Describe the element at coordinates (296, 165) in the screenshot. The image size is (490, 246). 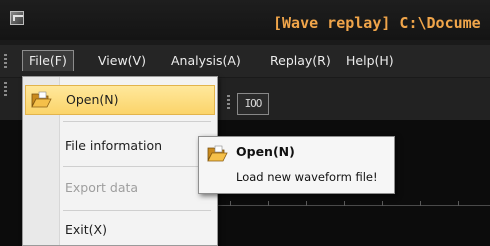
I see `open-tooltip: Open(N) Load new waveform file!` at that location.